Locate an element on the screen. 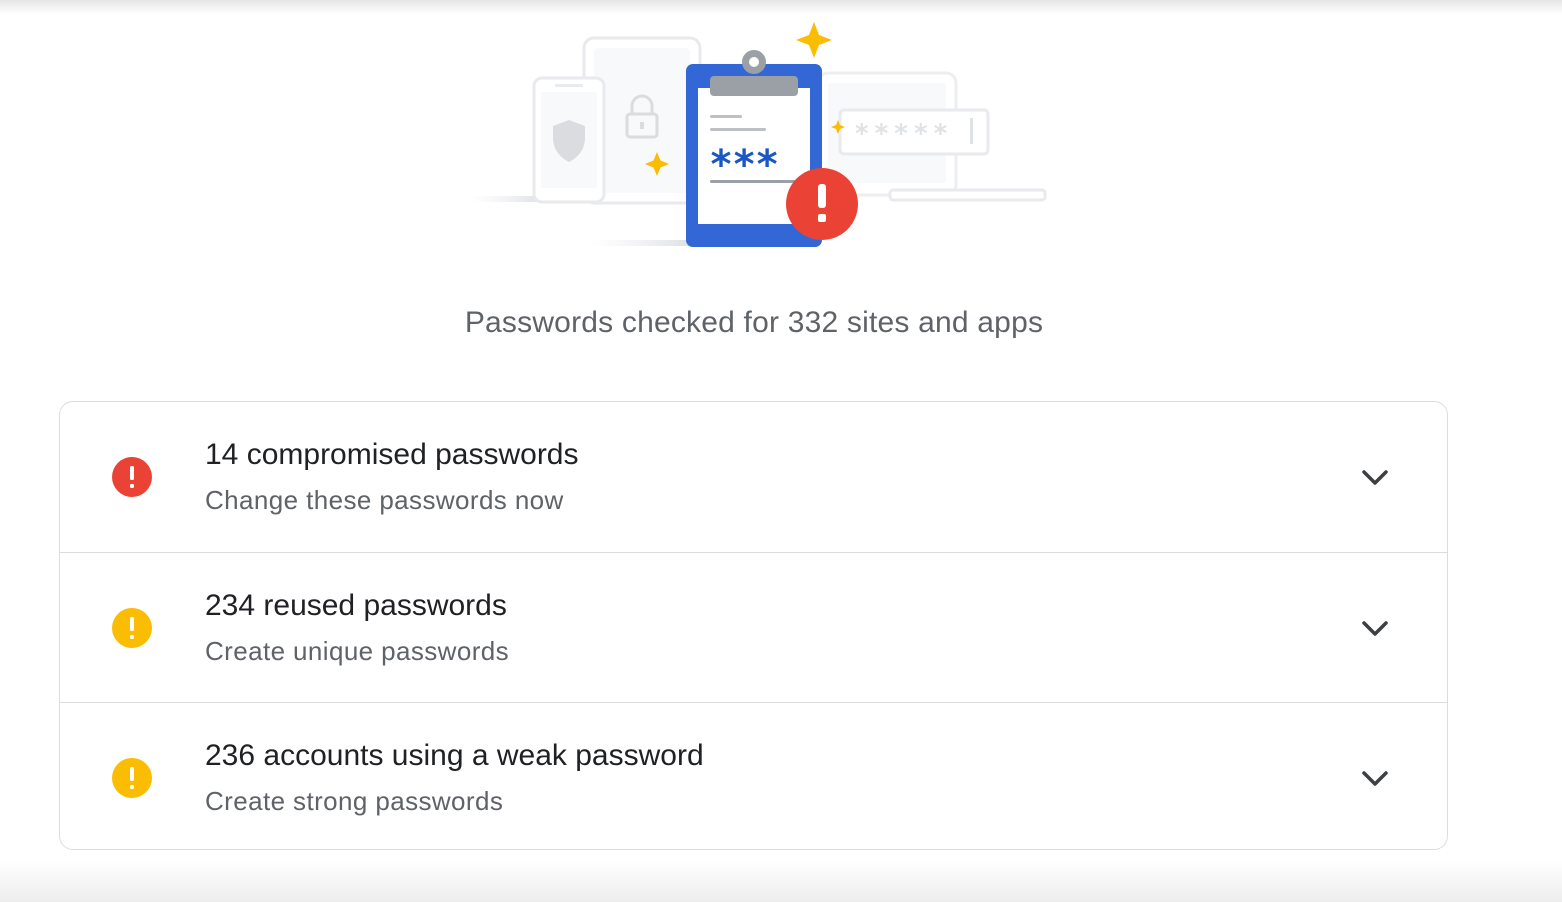 The image size is (1562, 902). issue-title: 236 accounts using a weak password is located at coordinates (454, 755).